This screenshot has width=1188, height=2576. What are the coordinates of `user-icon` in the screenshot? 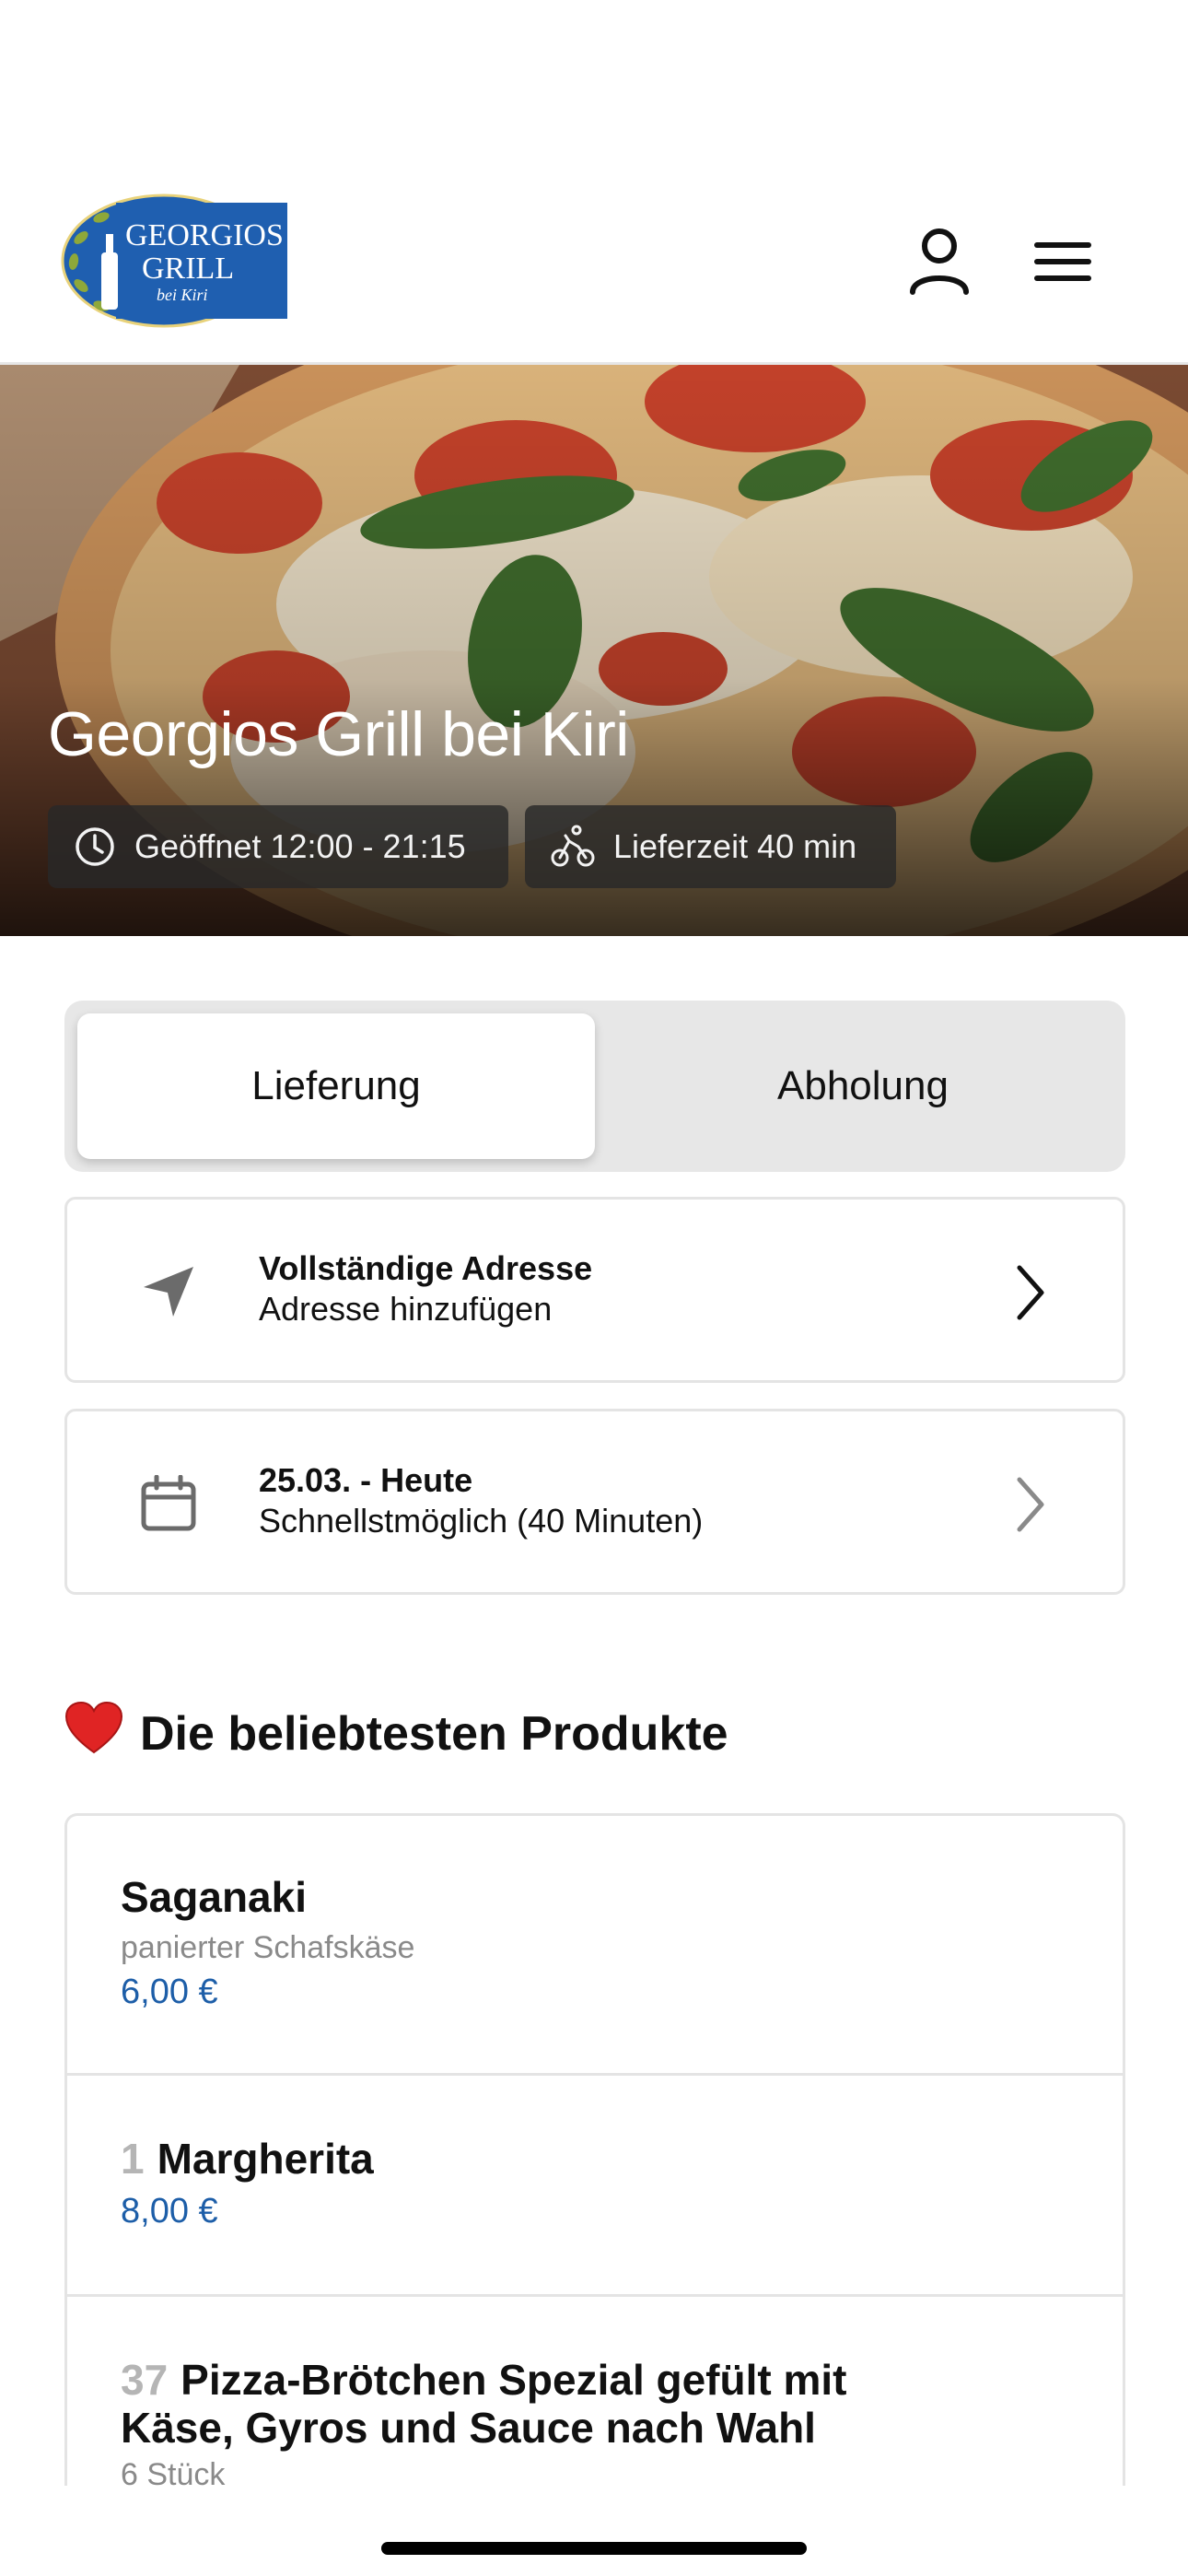 It's located at (939, 261).